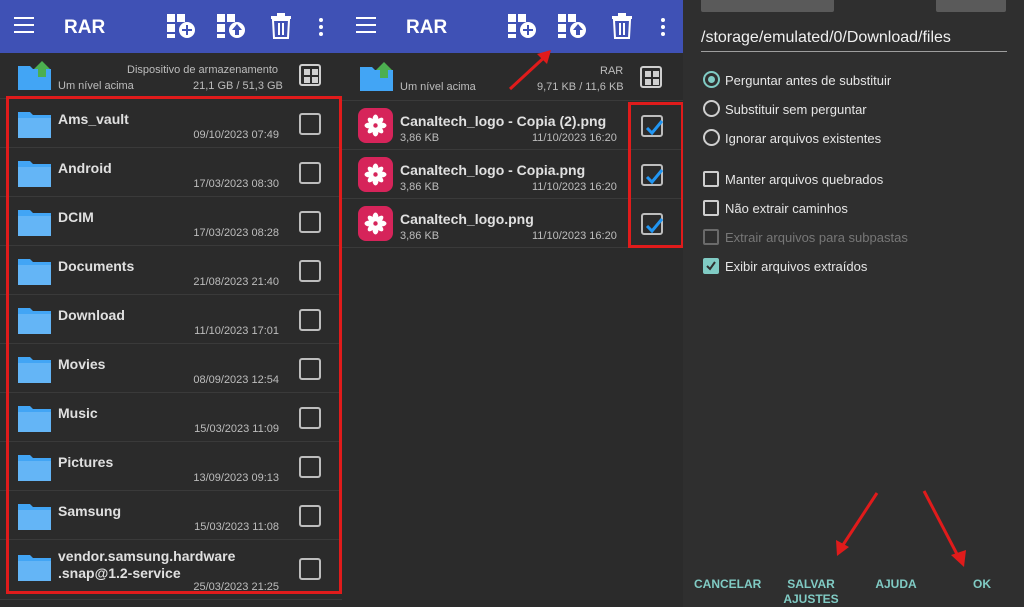  What do you see at coordinates (34, 75) in the screenshot?
I see `storage-folder-icon` at bounding box center [34, 75].